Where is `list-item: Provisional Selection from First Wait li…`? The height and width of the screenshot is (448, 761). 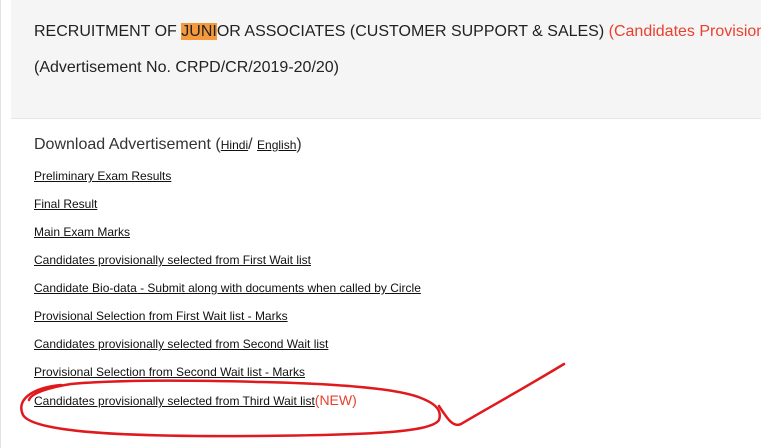 list-item: Provisional Selection from First Wait li… is located at coordinates (394, 316).